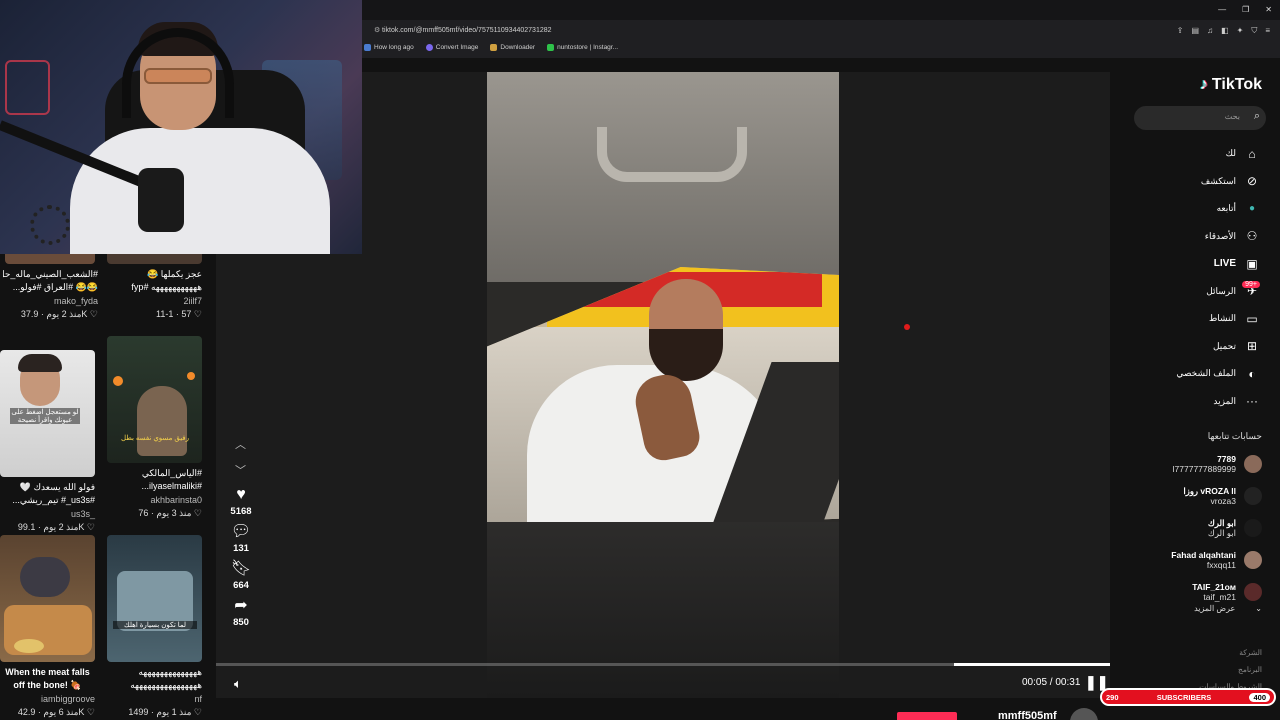  I want to click on video-time: 00:05 / 00:31, so click(1051, 682).